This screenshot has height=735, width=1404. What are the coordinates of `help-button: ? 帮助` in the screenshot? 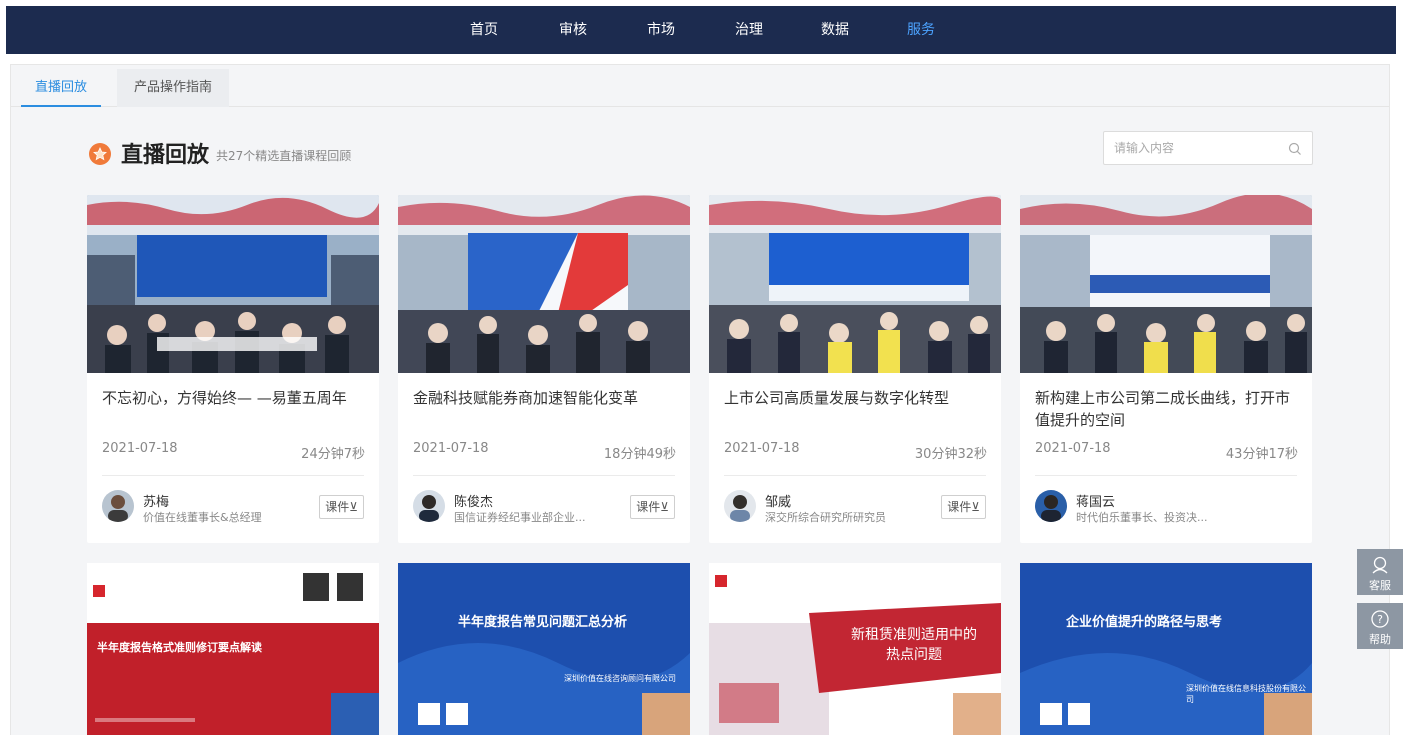 It's located at (1380, 626).